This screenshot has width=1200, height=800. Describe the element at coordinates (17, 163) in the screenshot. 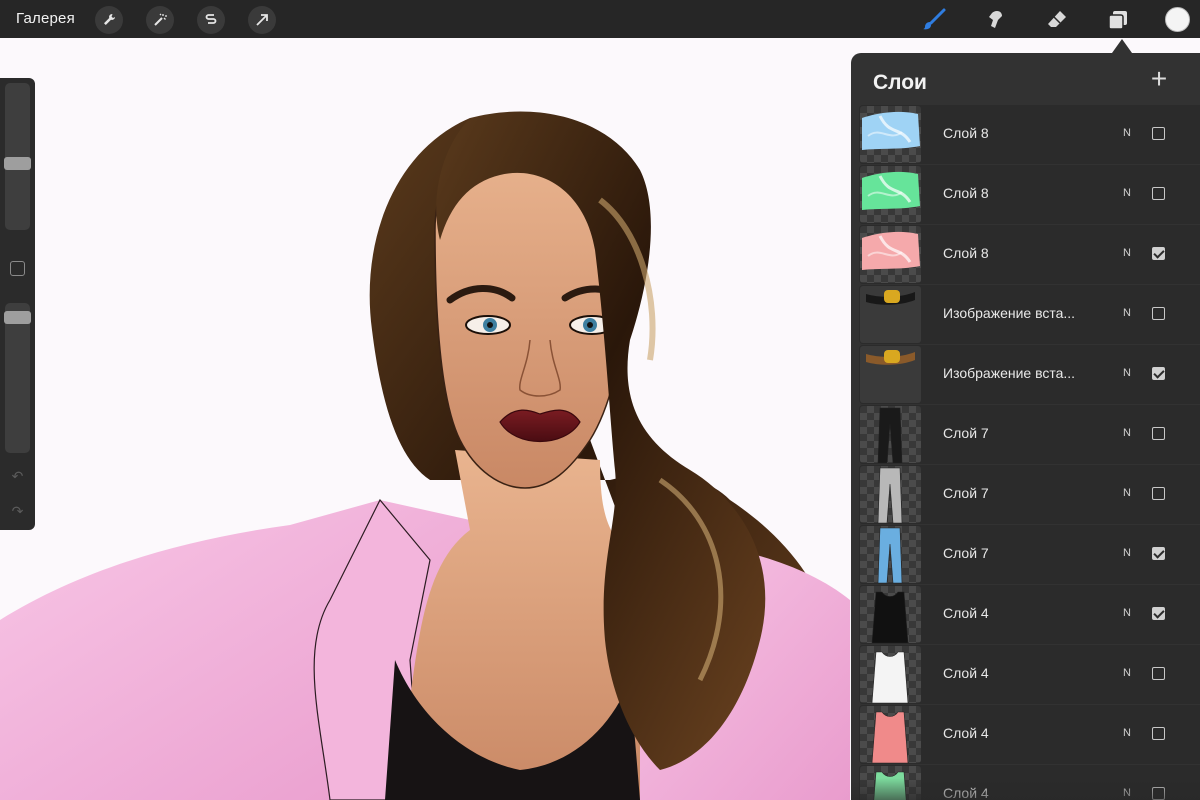

I see `brush-size-thumb` at that location.